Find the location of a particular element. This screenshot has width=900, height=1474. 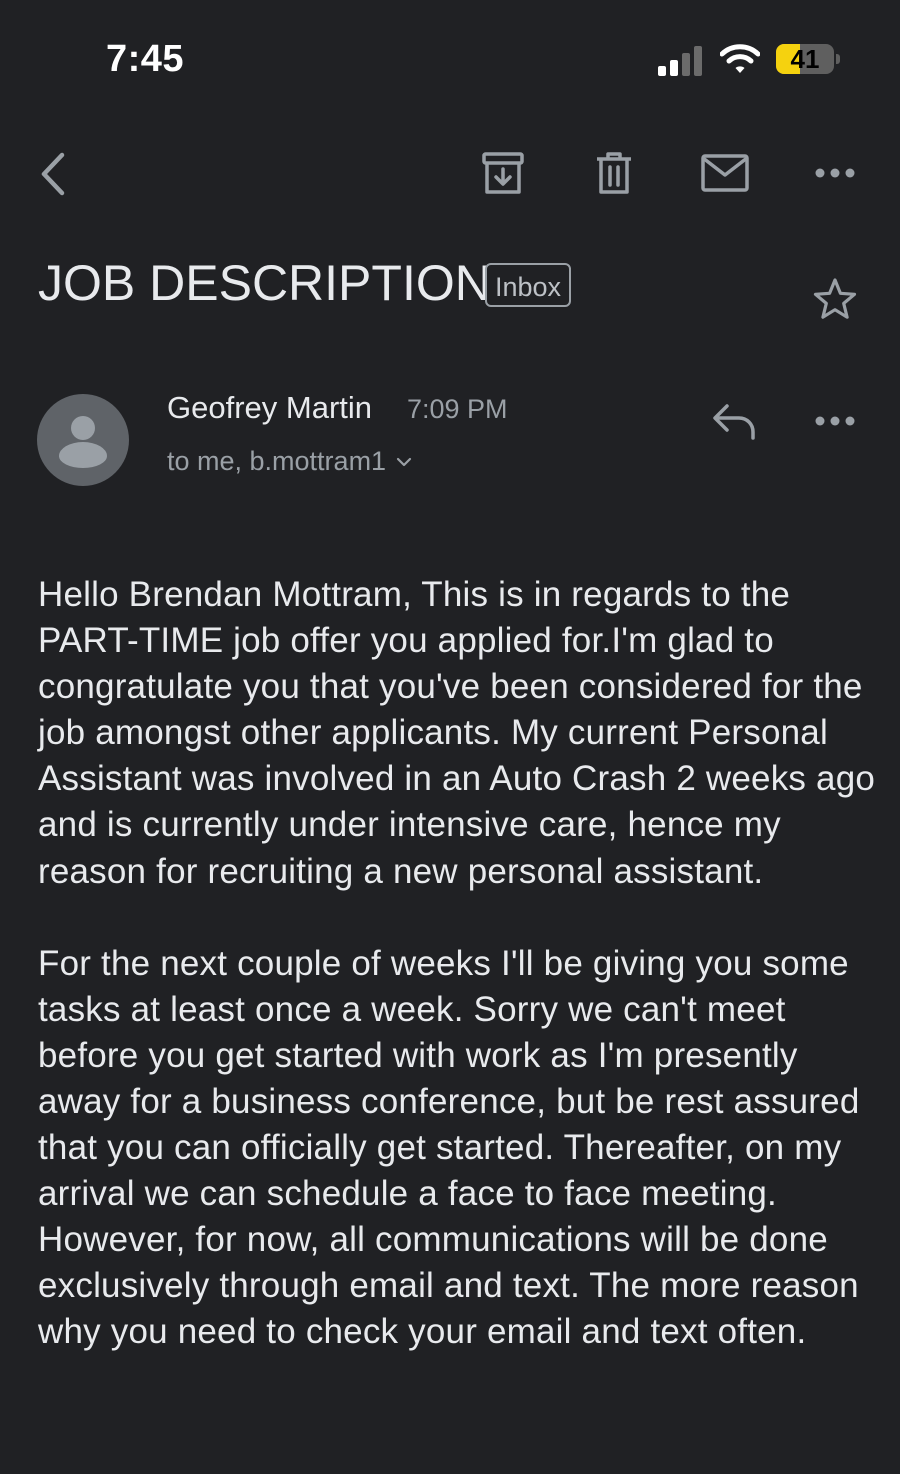

trash-icon is located at coordinates (614, 173).